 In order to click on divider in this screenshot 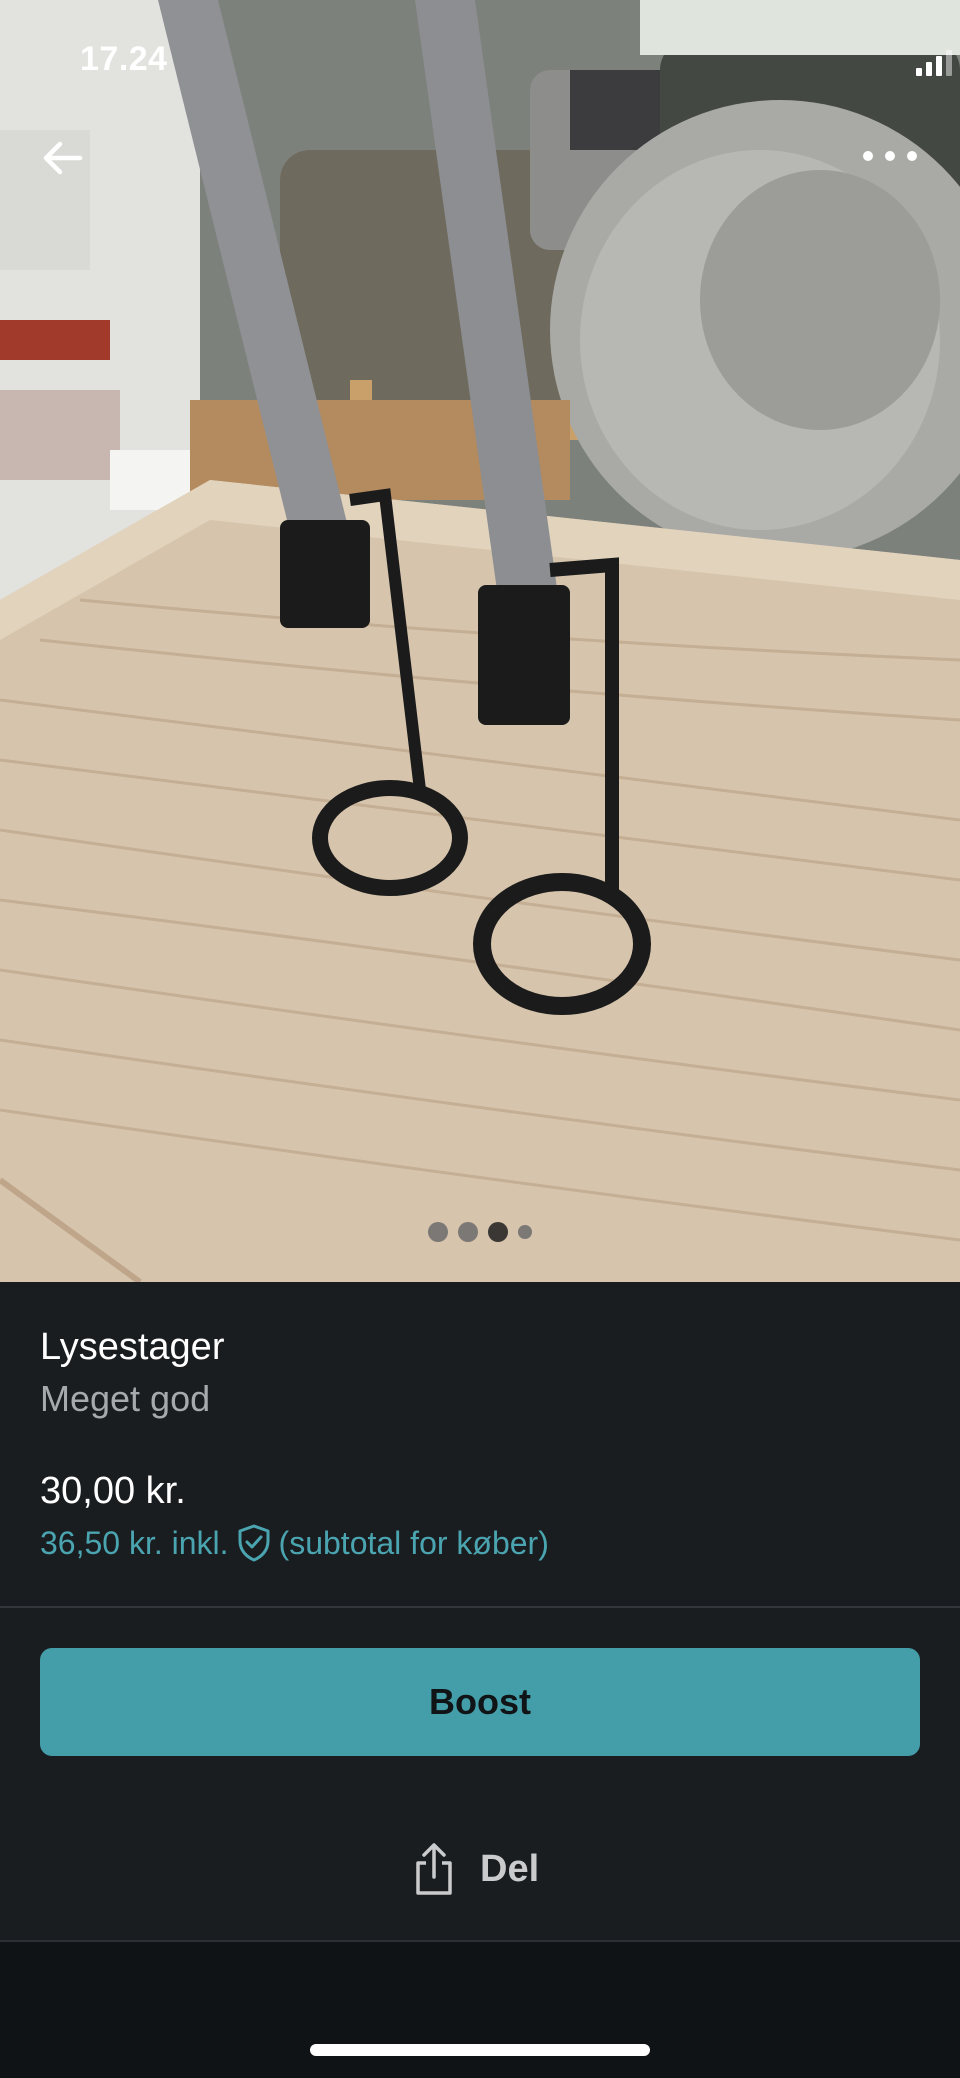, I will do `click(480, 1607)`.